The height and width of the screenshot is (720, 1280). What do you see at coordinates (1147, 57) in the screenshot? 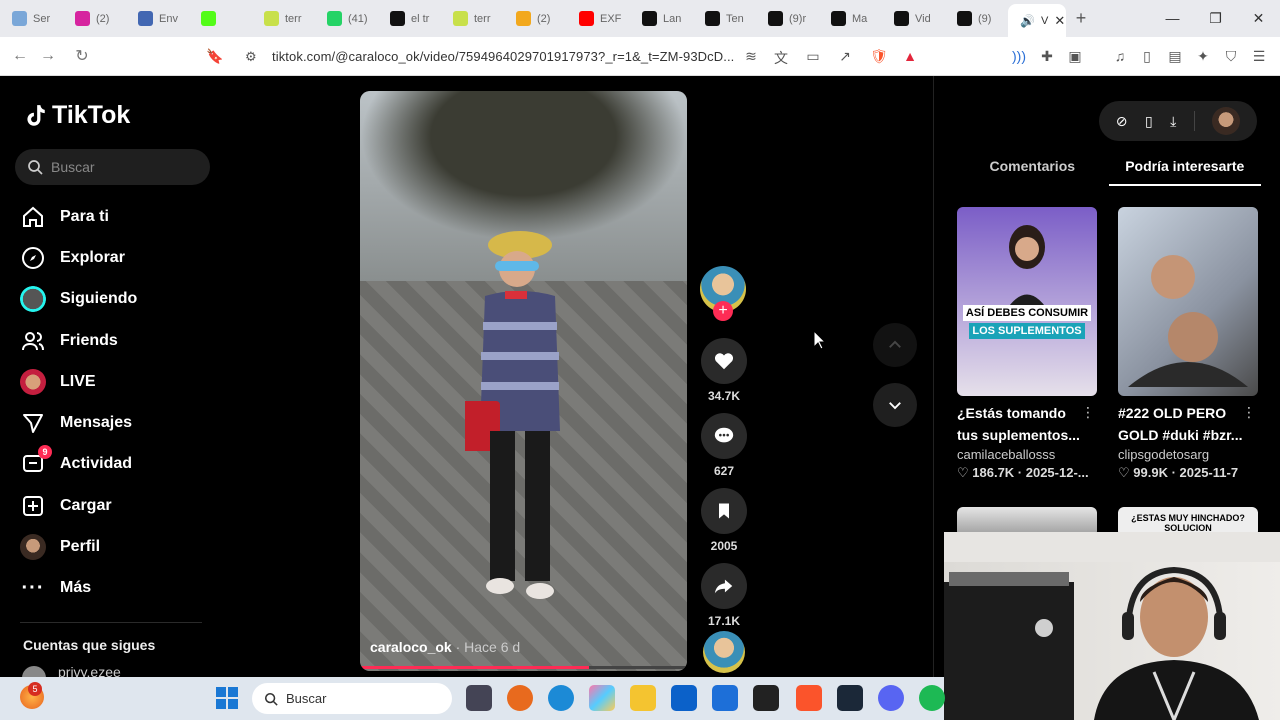
I see `sidebar-icon: ▯` at bounding box center [1147, 57].